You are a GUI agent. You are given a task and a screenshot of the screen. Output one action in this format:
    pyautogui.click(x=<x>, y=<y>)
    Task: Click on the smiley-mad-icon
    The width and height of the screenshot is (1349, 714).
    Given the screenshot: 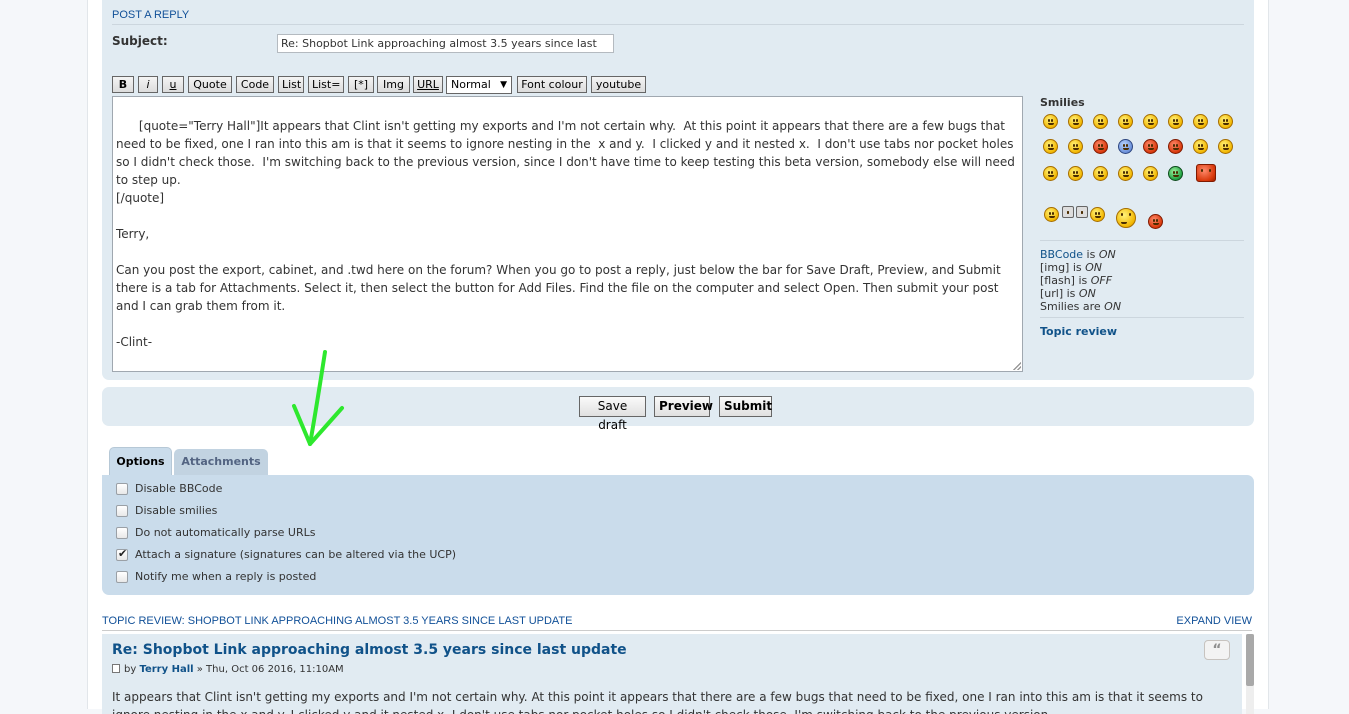 What is the action you would take?
    pyautogui.click(x=1050, y=146)
    